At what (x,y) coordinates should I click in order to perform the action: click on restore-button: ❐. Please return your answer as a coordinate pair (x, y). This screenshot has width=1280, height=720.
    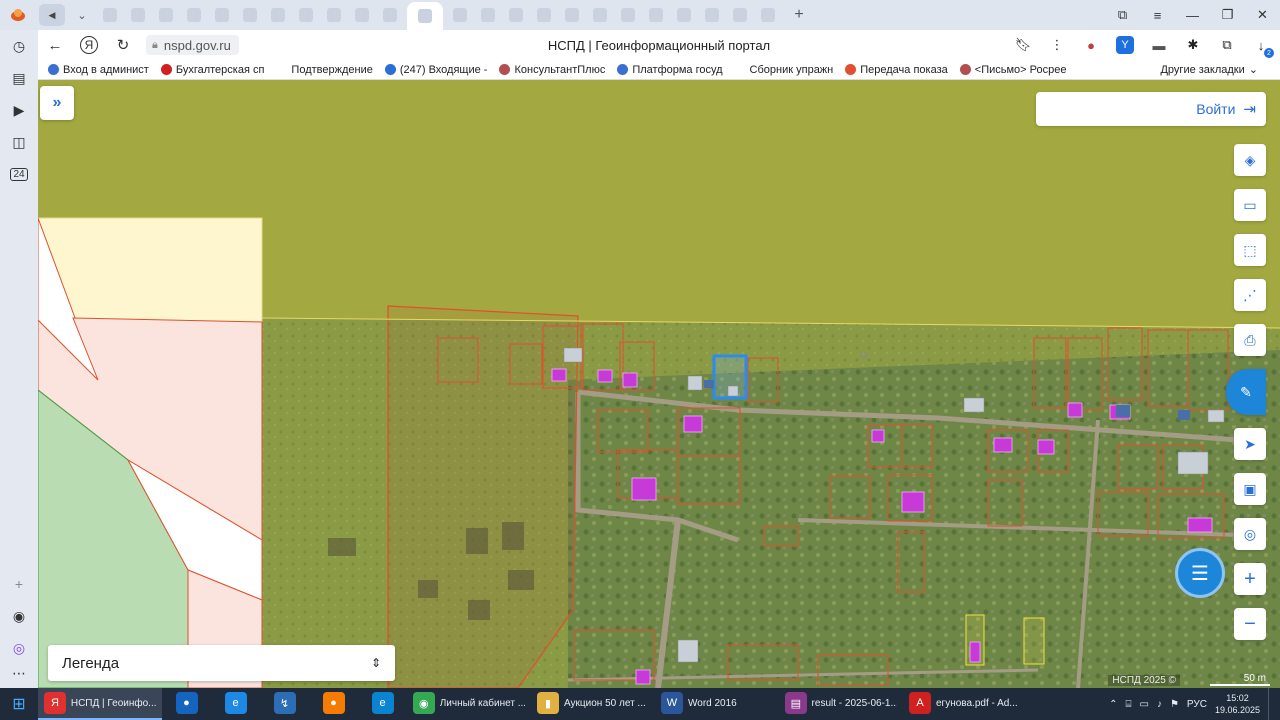
    Looking at the image, I should click on (1227, 15).